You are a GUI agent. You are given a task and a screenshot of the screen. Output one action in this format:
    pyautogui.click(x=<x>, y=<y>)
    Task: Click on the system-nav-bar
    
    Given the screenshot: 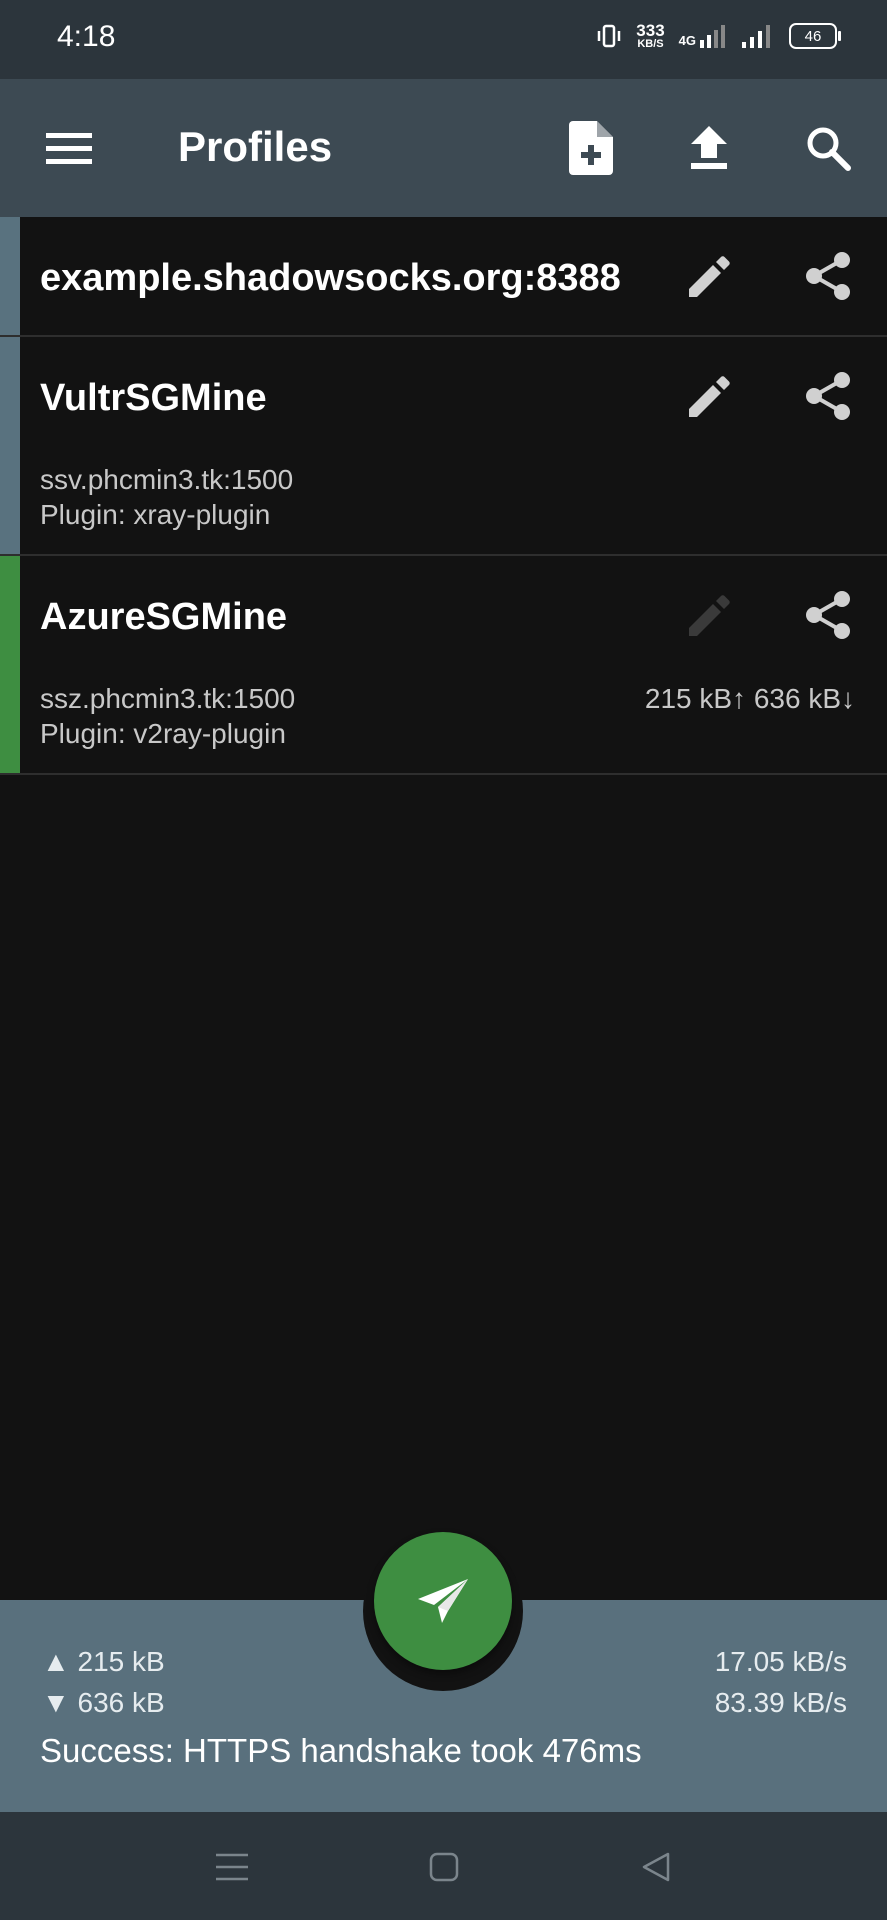 What is the action you would take?
    pyautogui.click(x=443, y=1866)
    